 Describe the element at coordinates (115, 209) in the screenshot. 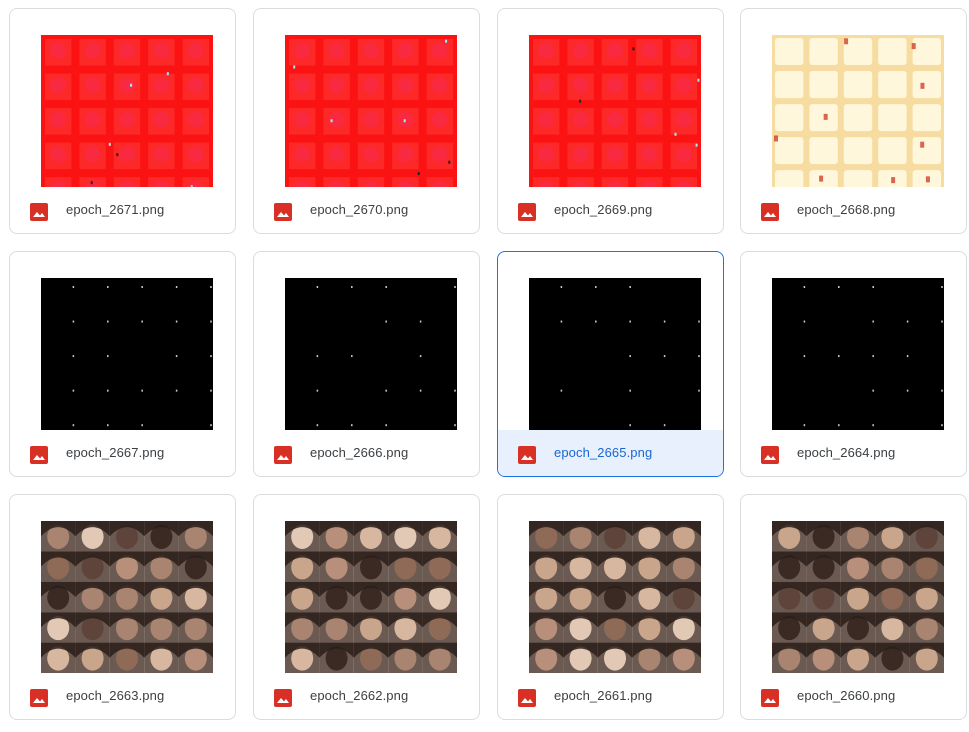

I see `file-name: epoch_2671.png` at that location.